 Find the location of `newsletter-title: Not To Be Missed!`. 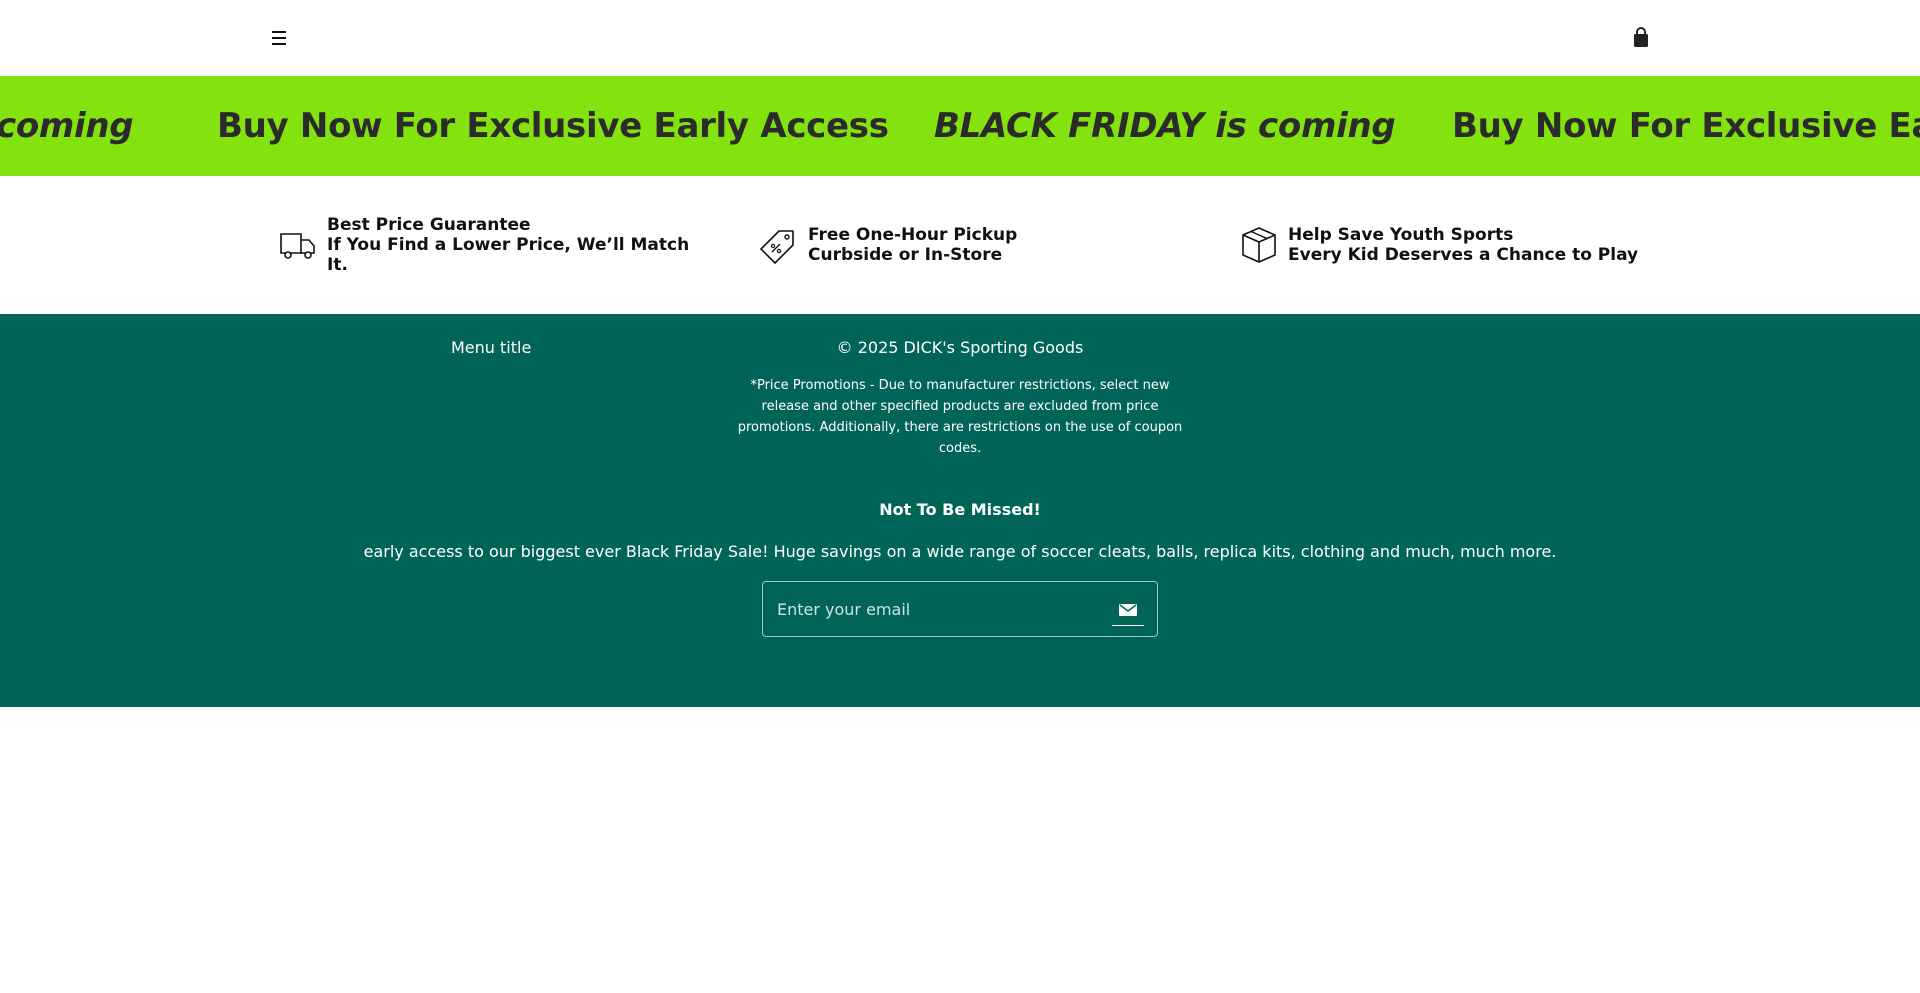

newsletter-title: Not To Be Missed! is located at coordinates (960, 509).